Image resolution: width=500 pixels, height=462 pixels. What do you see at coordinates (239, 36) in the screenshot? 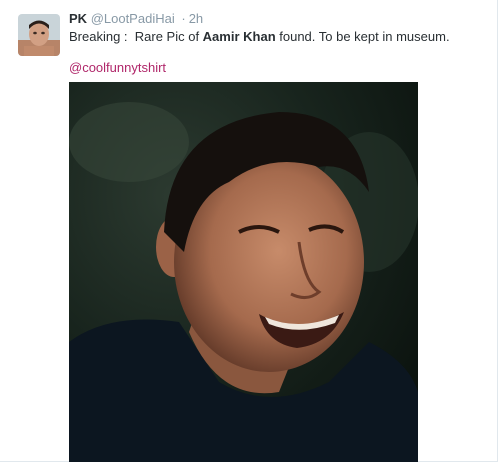
I see `tweet-text-bold: Aamir Khan` at bounding box center [239, 36].